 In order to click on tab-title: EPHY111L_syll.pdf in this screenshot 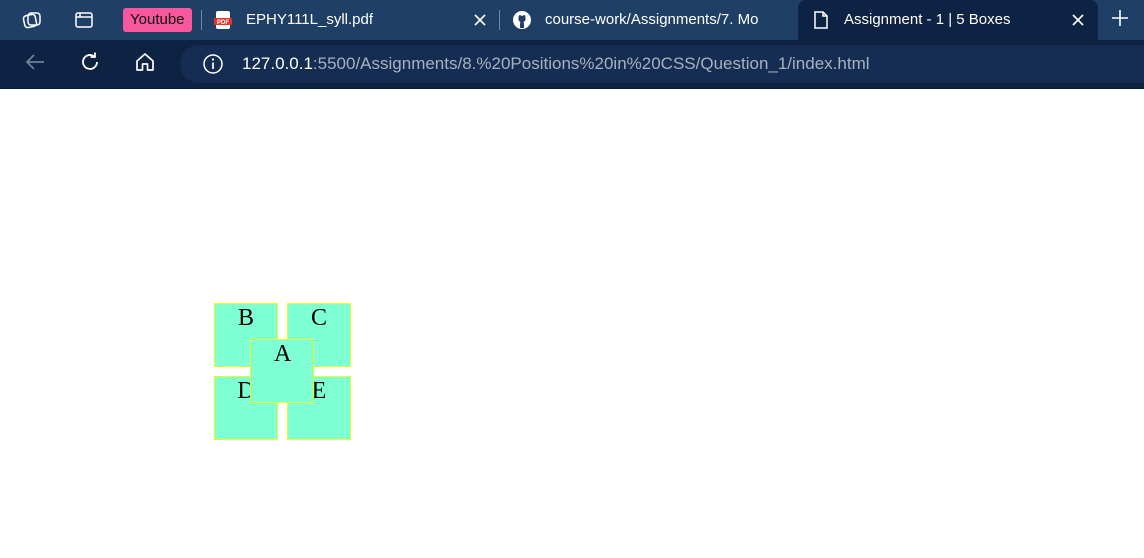, I will do `click(310, 19)`.